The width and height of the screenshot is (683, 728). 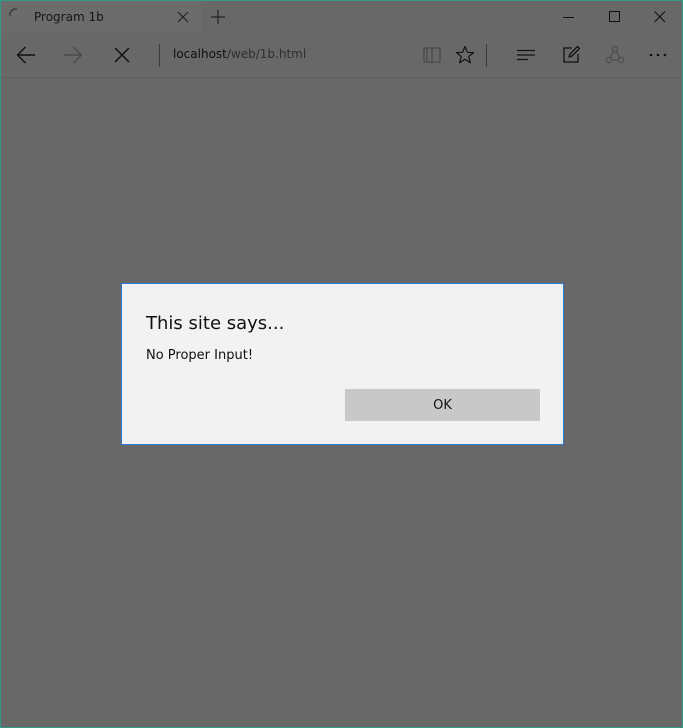 I want to click on close-icon, so click(x=660, y=17).